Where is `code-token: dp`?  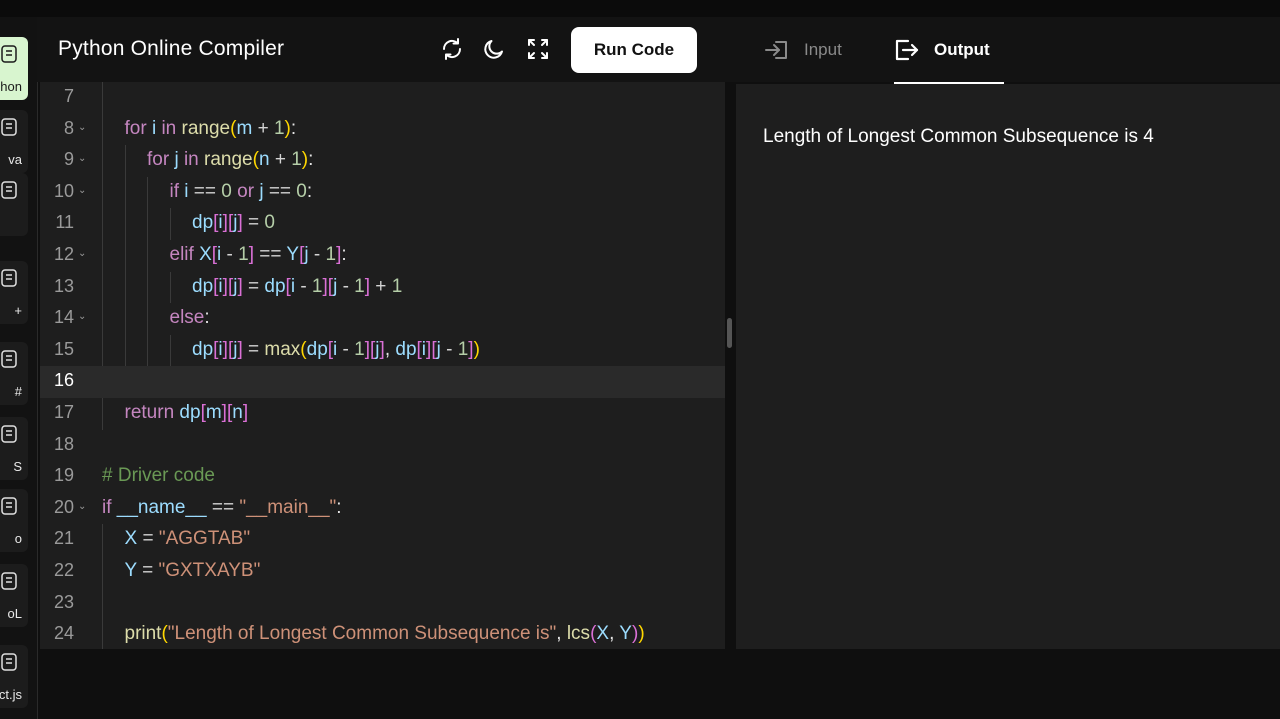 code-token: dp is located at coordinates (203, 223).